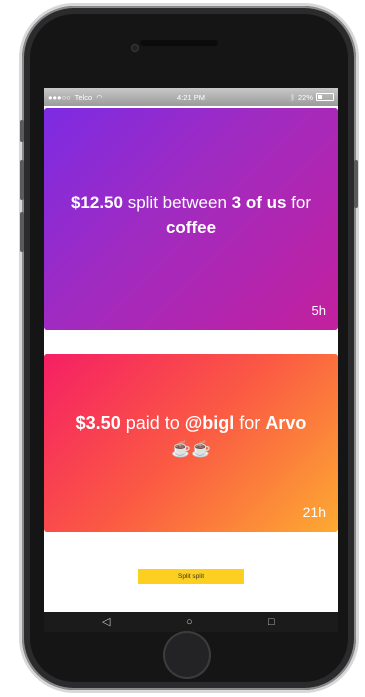 The height and width of the screenshot is (697, 365). I want to click on status-right: ᛒ 22%, so click(312, 97).